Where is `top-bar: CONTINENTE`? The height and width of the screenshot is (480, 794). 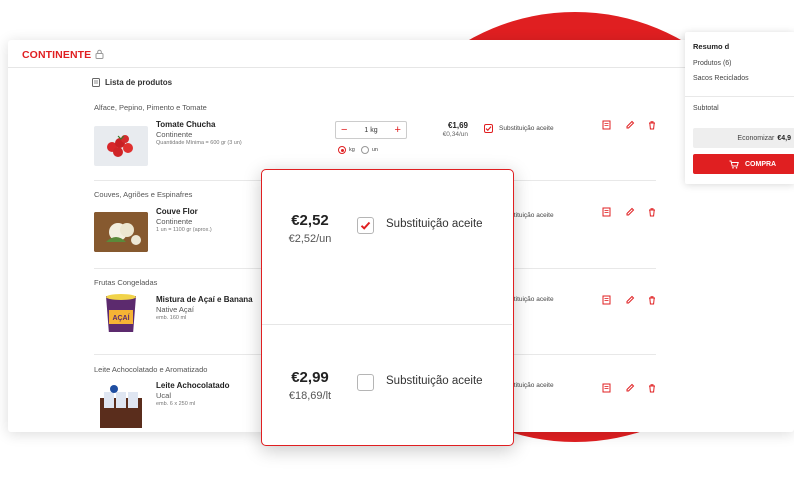 top-bar: CONTINENTE is located at coordinates (401, 54).